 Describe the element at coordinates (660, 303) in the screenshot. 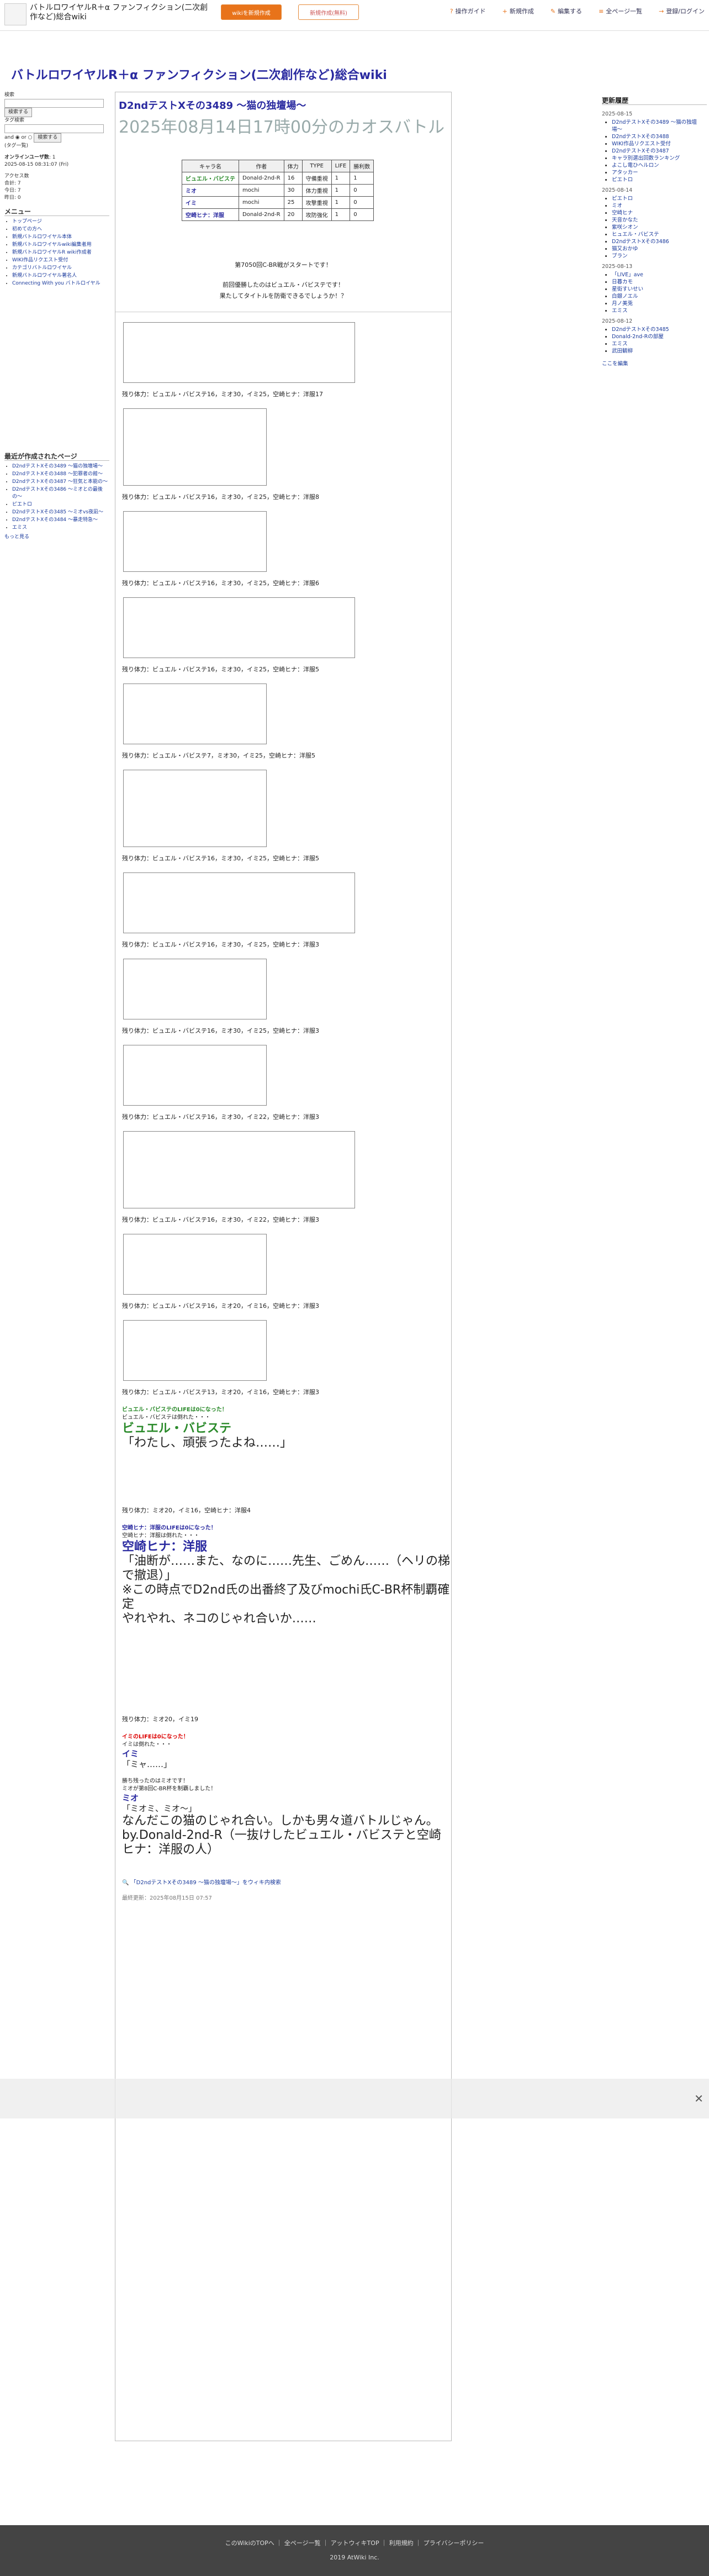

I see `history-item: 月ノ美兎` at that location.